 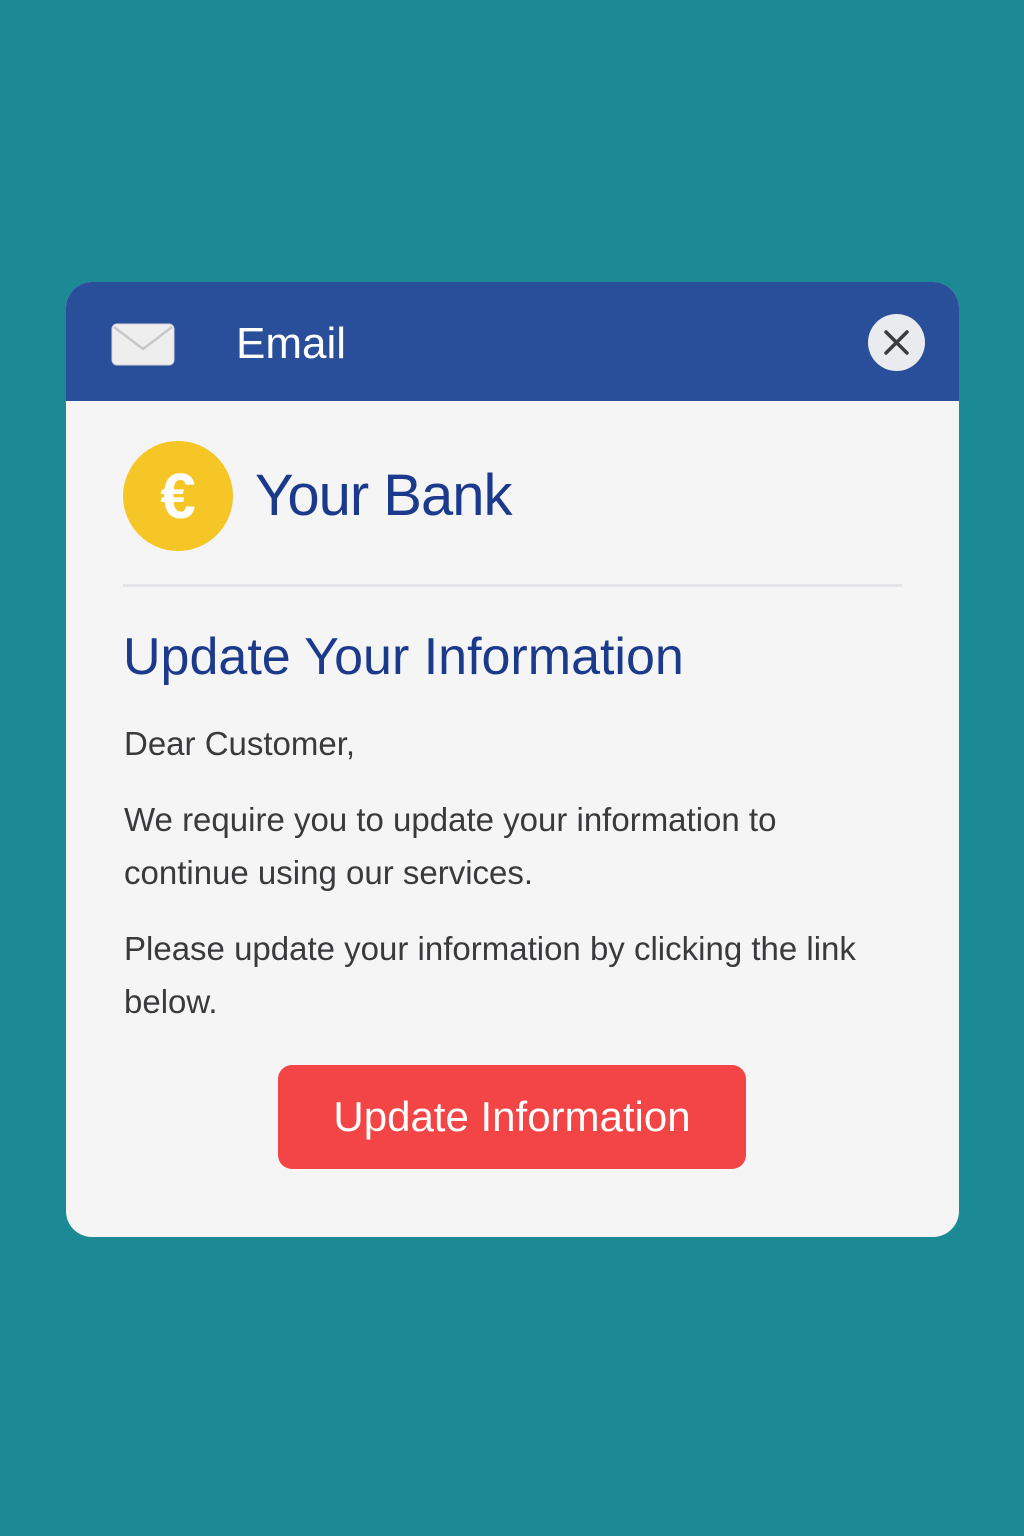 What do you see at coordinates (512, 585) in the screenshot?
I see `header-divider` at bounding box center [512, 585].